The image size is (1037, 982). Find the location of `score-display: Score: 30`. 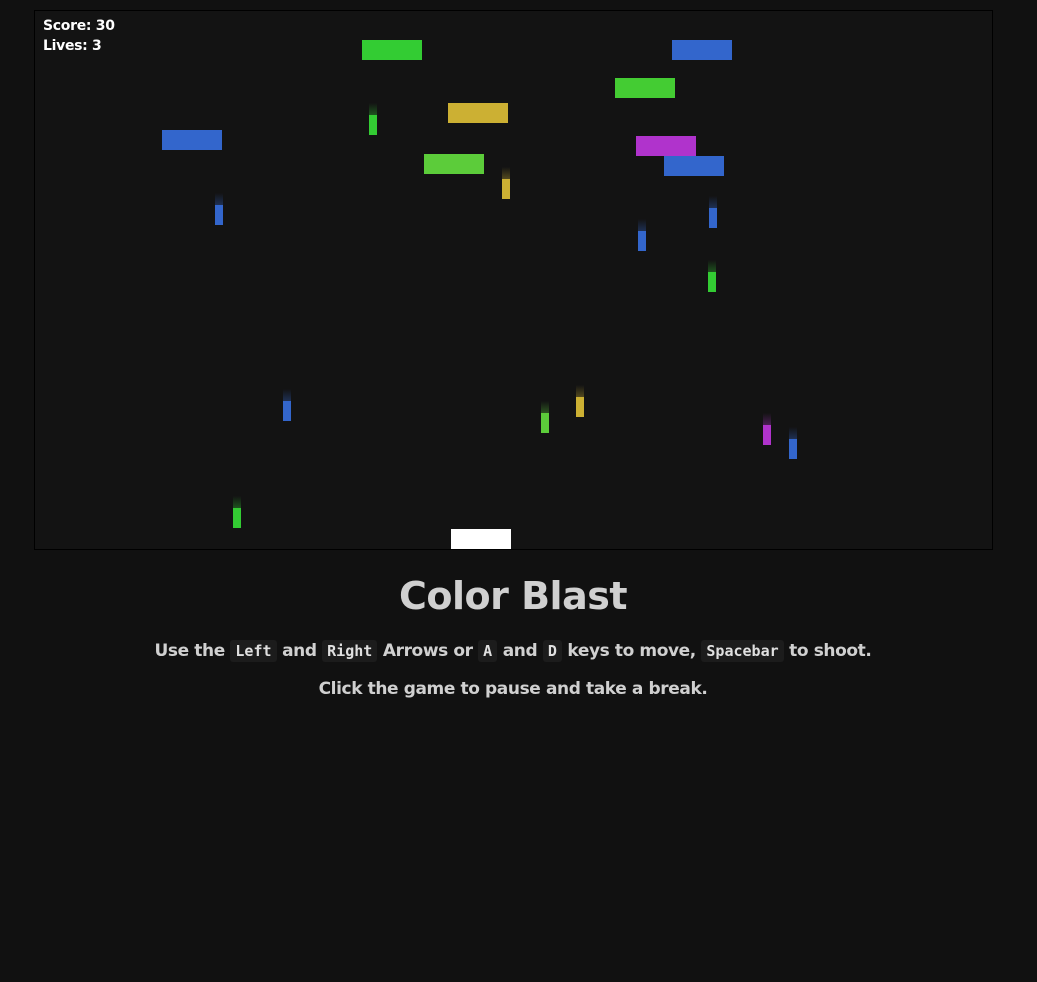

score-display: Score: 30 is located at coordinates (79, 26).